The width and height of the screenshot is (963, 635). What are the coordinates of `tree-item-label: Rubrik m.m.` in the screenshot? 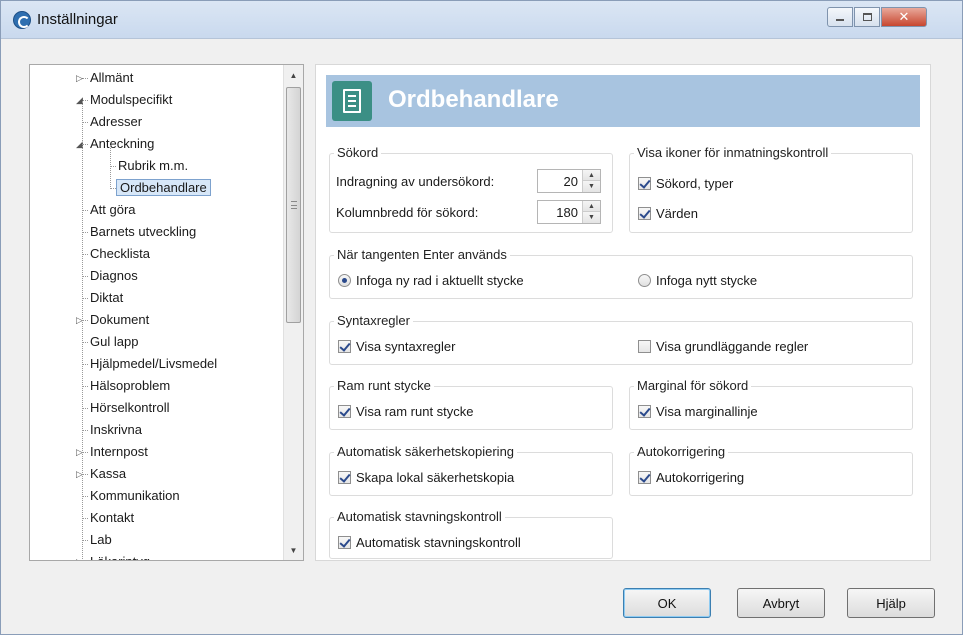 It's located at (153, 165).